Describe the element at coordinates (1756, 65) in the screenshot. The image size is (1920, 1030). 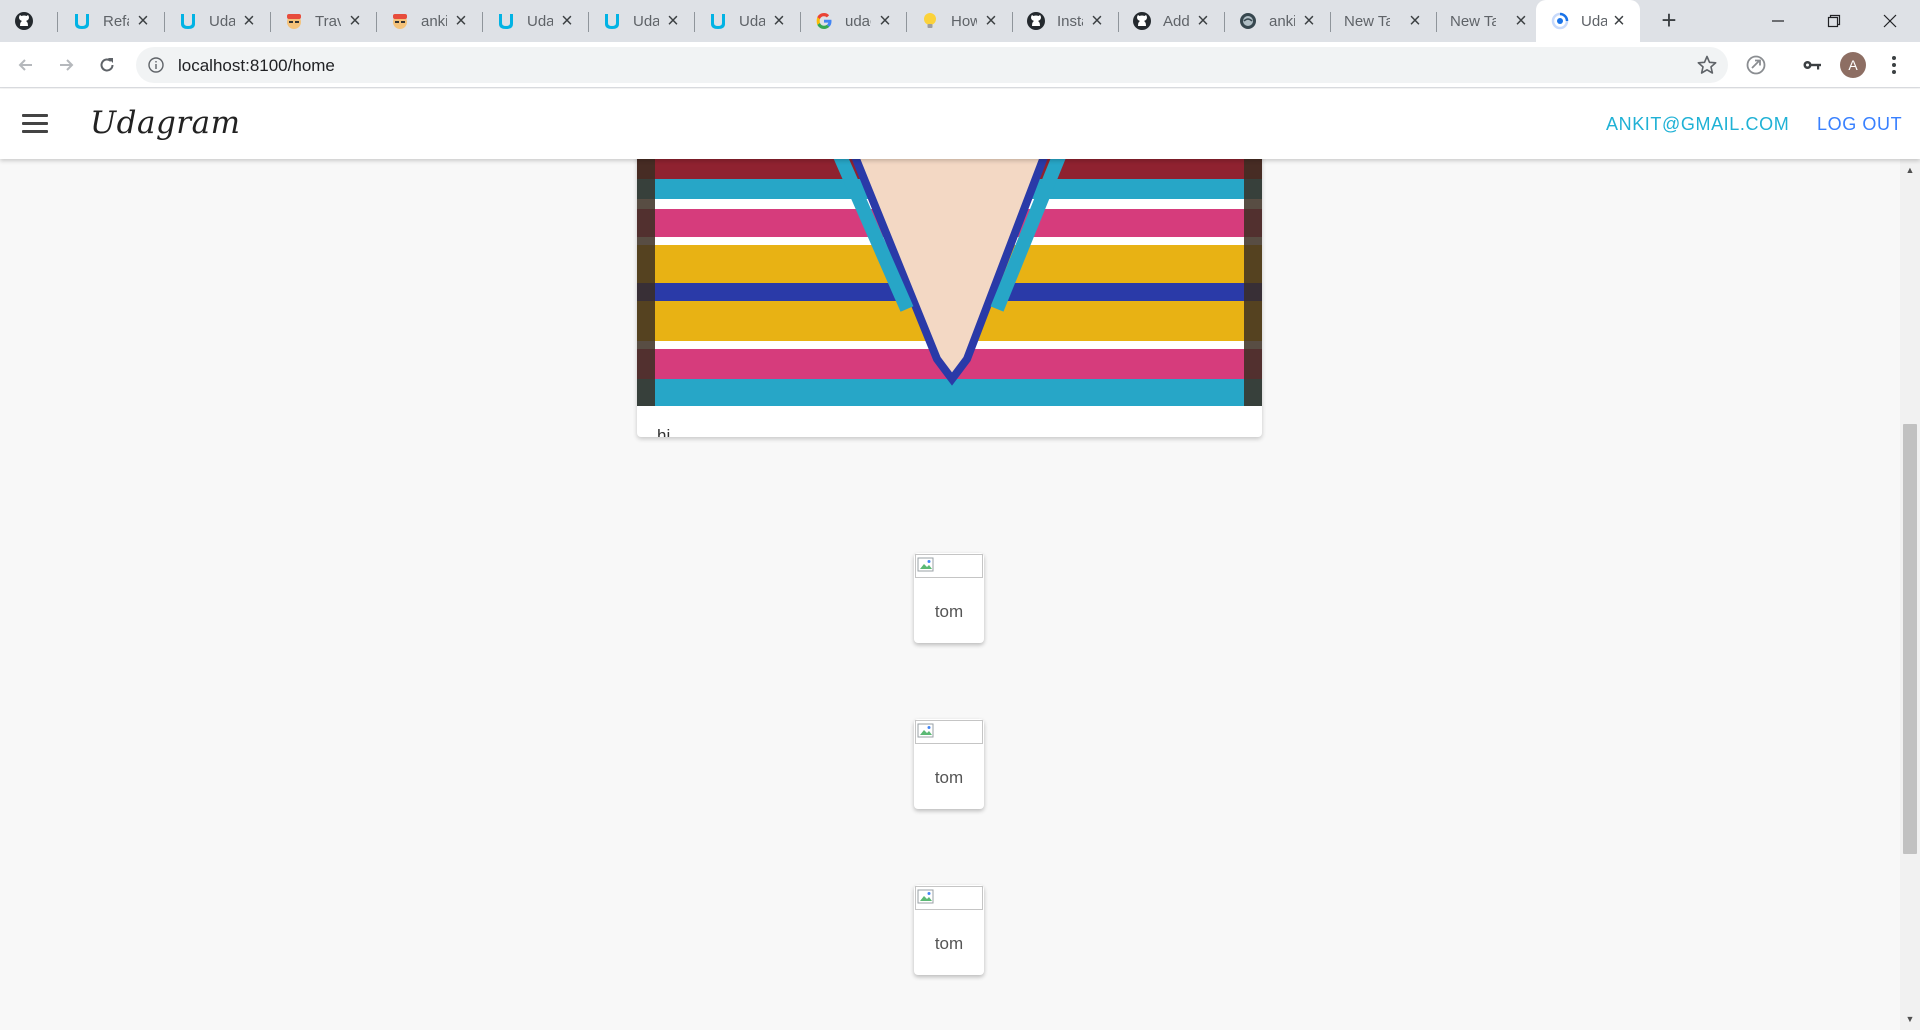
I see `extension-button` at that location.